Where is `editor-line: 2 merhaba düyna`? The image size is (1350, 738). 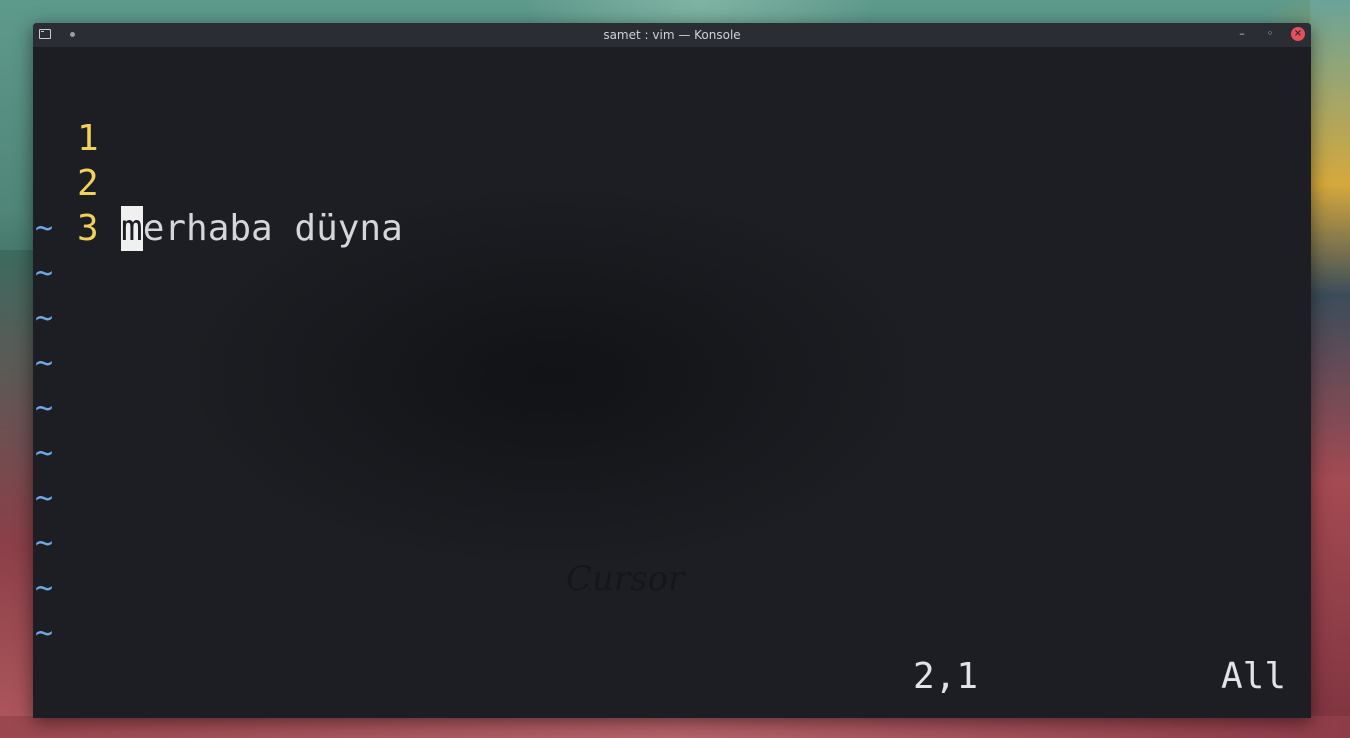 editor-line: 2 merhaba düyna is located at coordinates (218, 183).